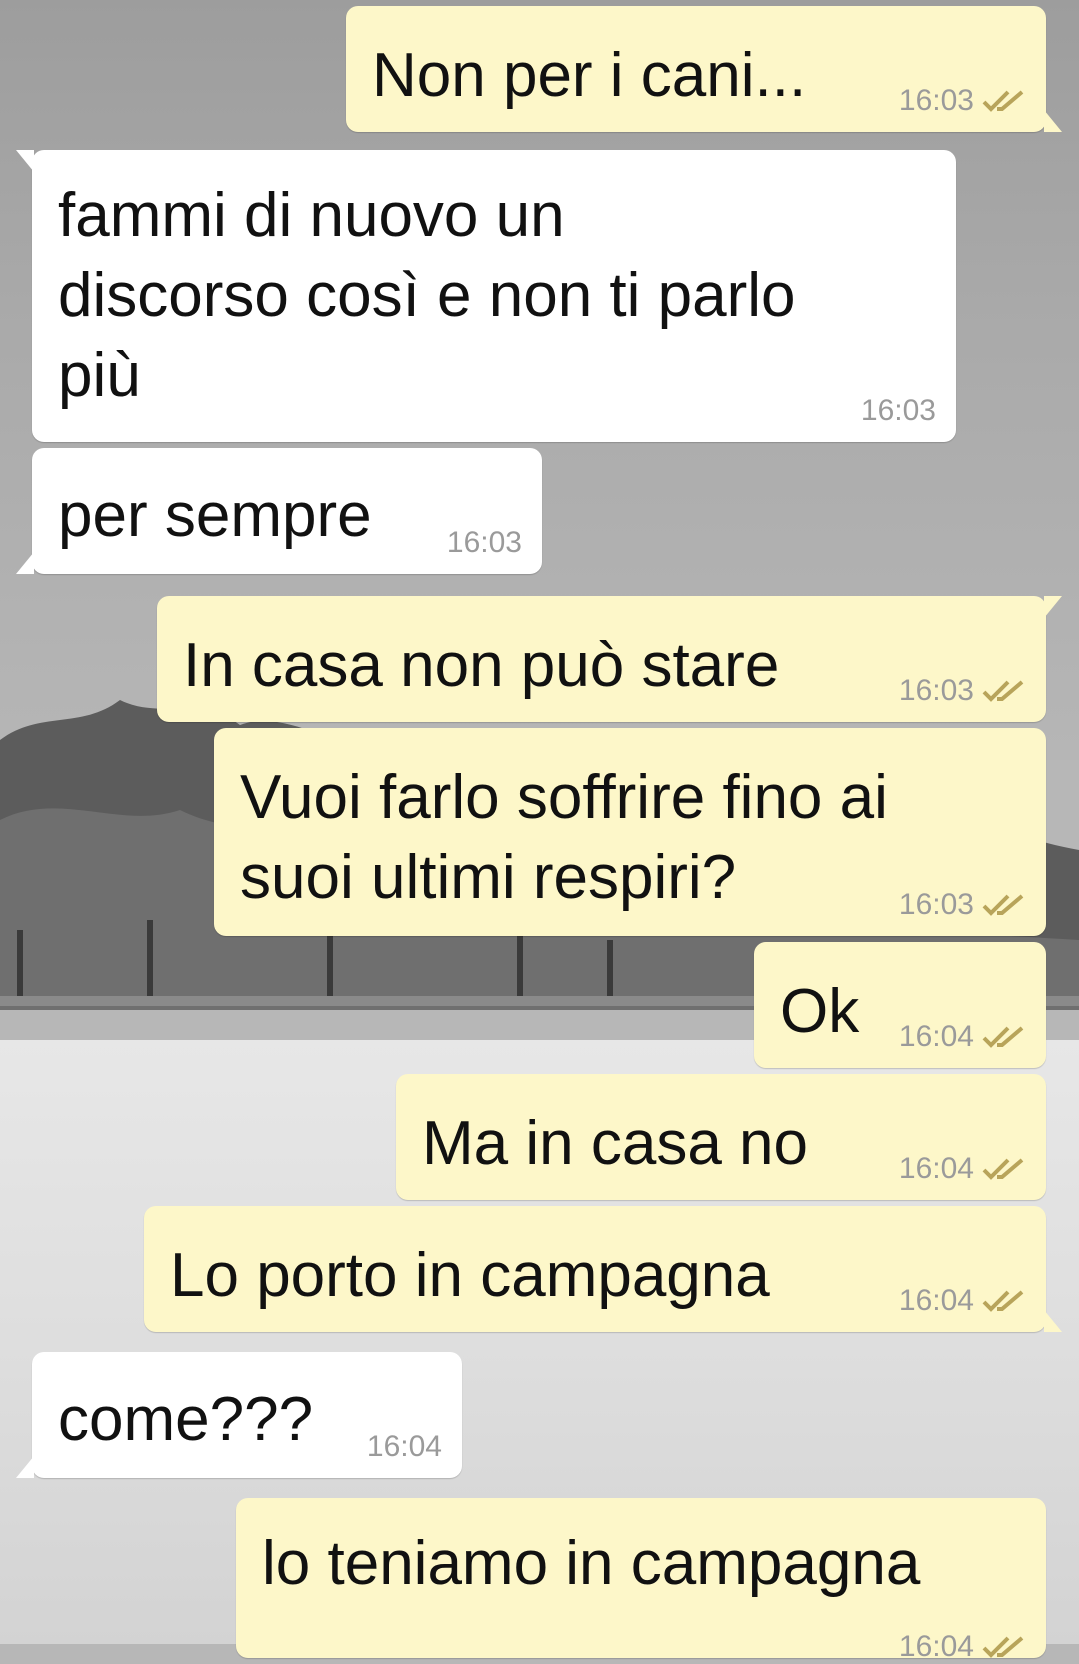 Image resolution: width=1079 pixels, height=1664 pixels. I want to click on message-incoming: per sempre 16:03, so click(279, 511).